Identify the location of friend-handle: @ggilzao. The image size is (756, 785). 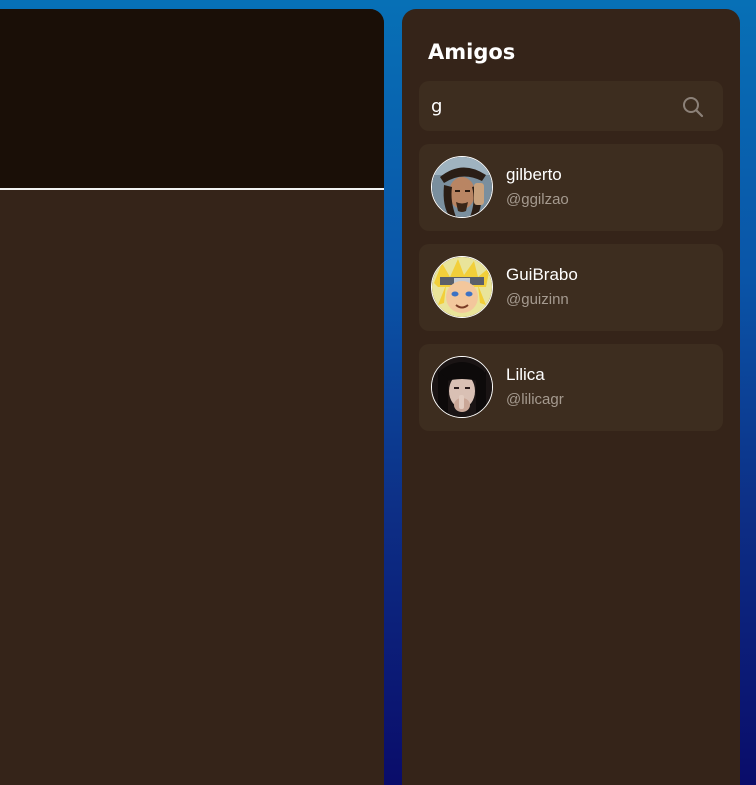
(537, 199).